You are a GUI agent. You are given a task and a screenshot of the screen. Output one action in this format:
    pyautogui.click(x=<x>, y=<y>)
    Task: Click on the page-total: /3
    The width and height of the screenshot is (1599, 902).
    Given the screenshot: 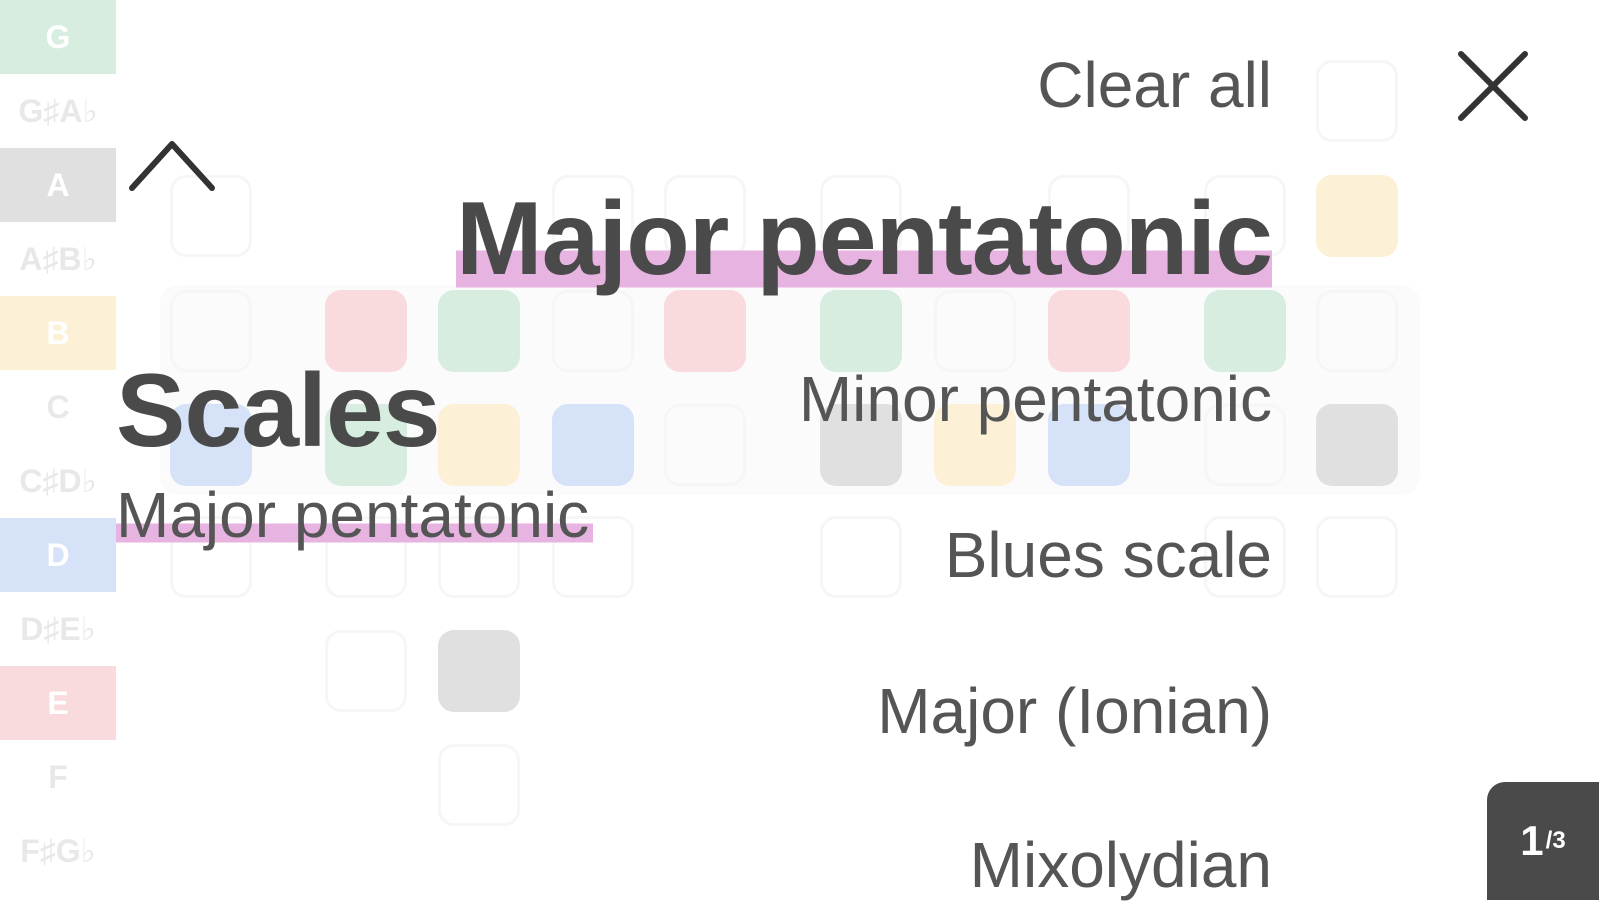 What is the action you would take?
    pyautogui.click(x=1555, y=840)
    